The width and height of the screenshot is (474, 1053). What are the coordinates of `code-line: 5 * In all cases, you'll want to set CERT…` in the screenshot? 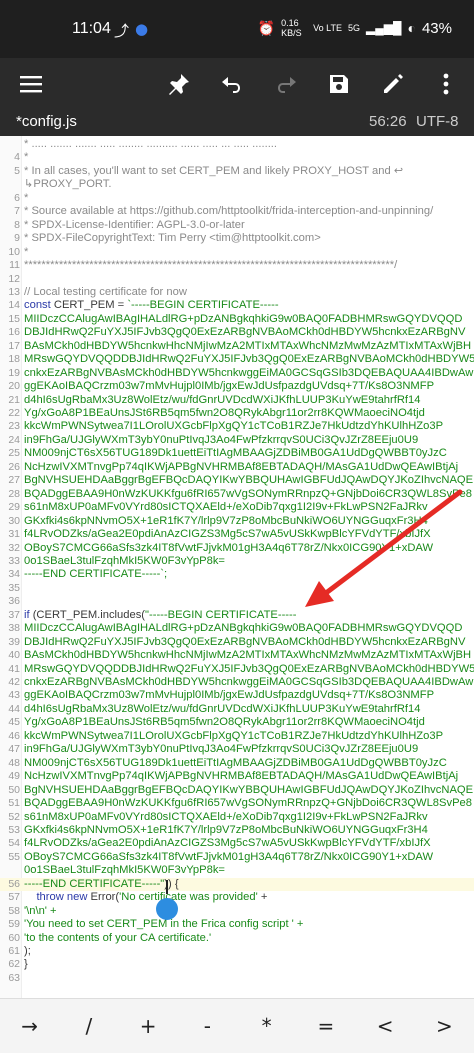 It's located at (237, 171).